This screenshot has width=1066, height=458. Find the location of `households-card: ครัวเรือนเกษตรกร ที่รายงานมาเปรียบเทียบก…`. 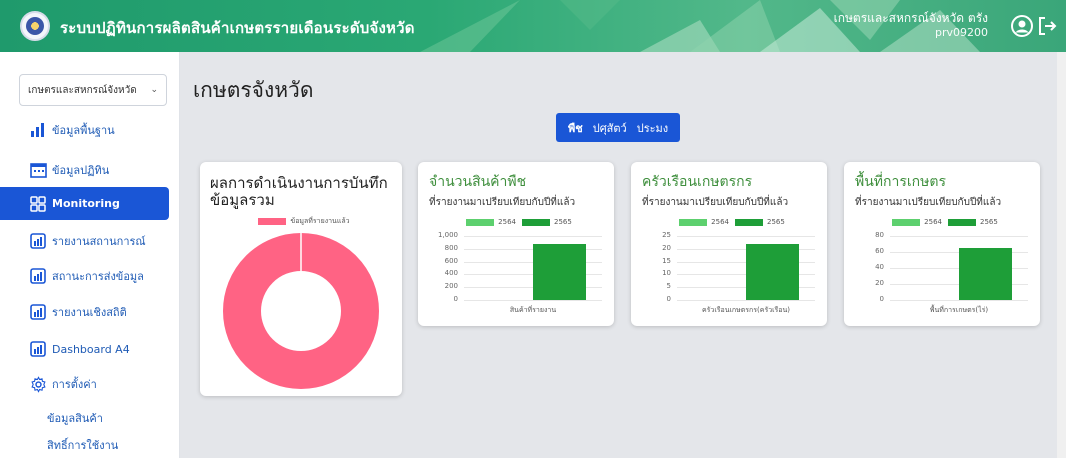

households-card: ครัวเรือนเกษตรกร ที่รายงานมาเปรียบเทียบก… is located at coordinates (729, 244).